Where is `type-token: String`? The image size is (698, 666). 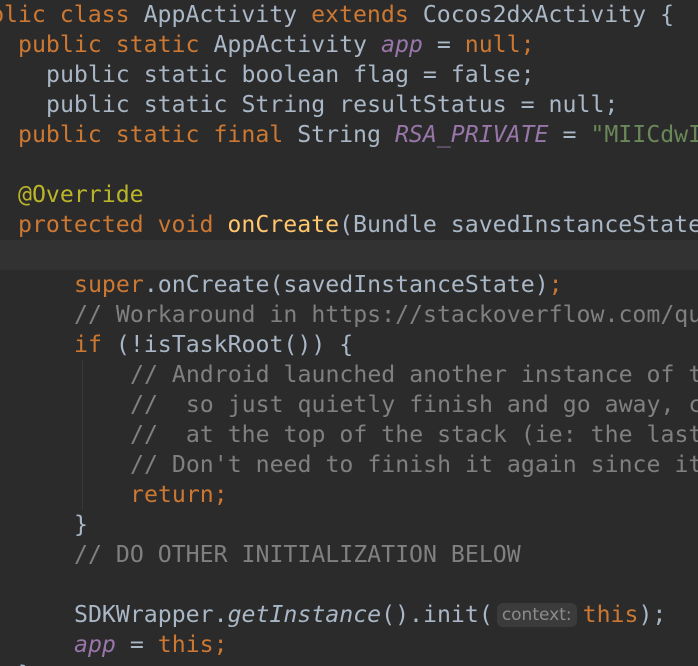 type-token: String is located at coordinates (346, 134).